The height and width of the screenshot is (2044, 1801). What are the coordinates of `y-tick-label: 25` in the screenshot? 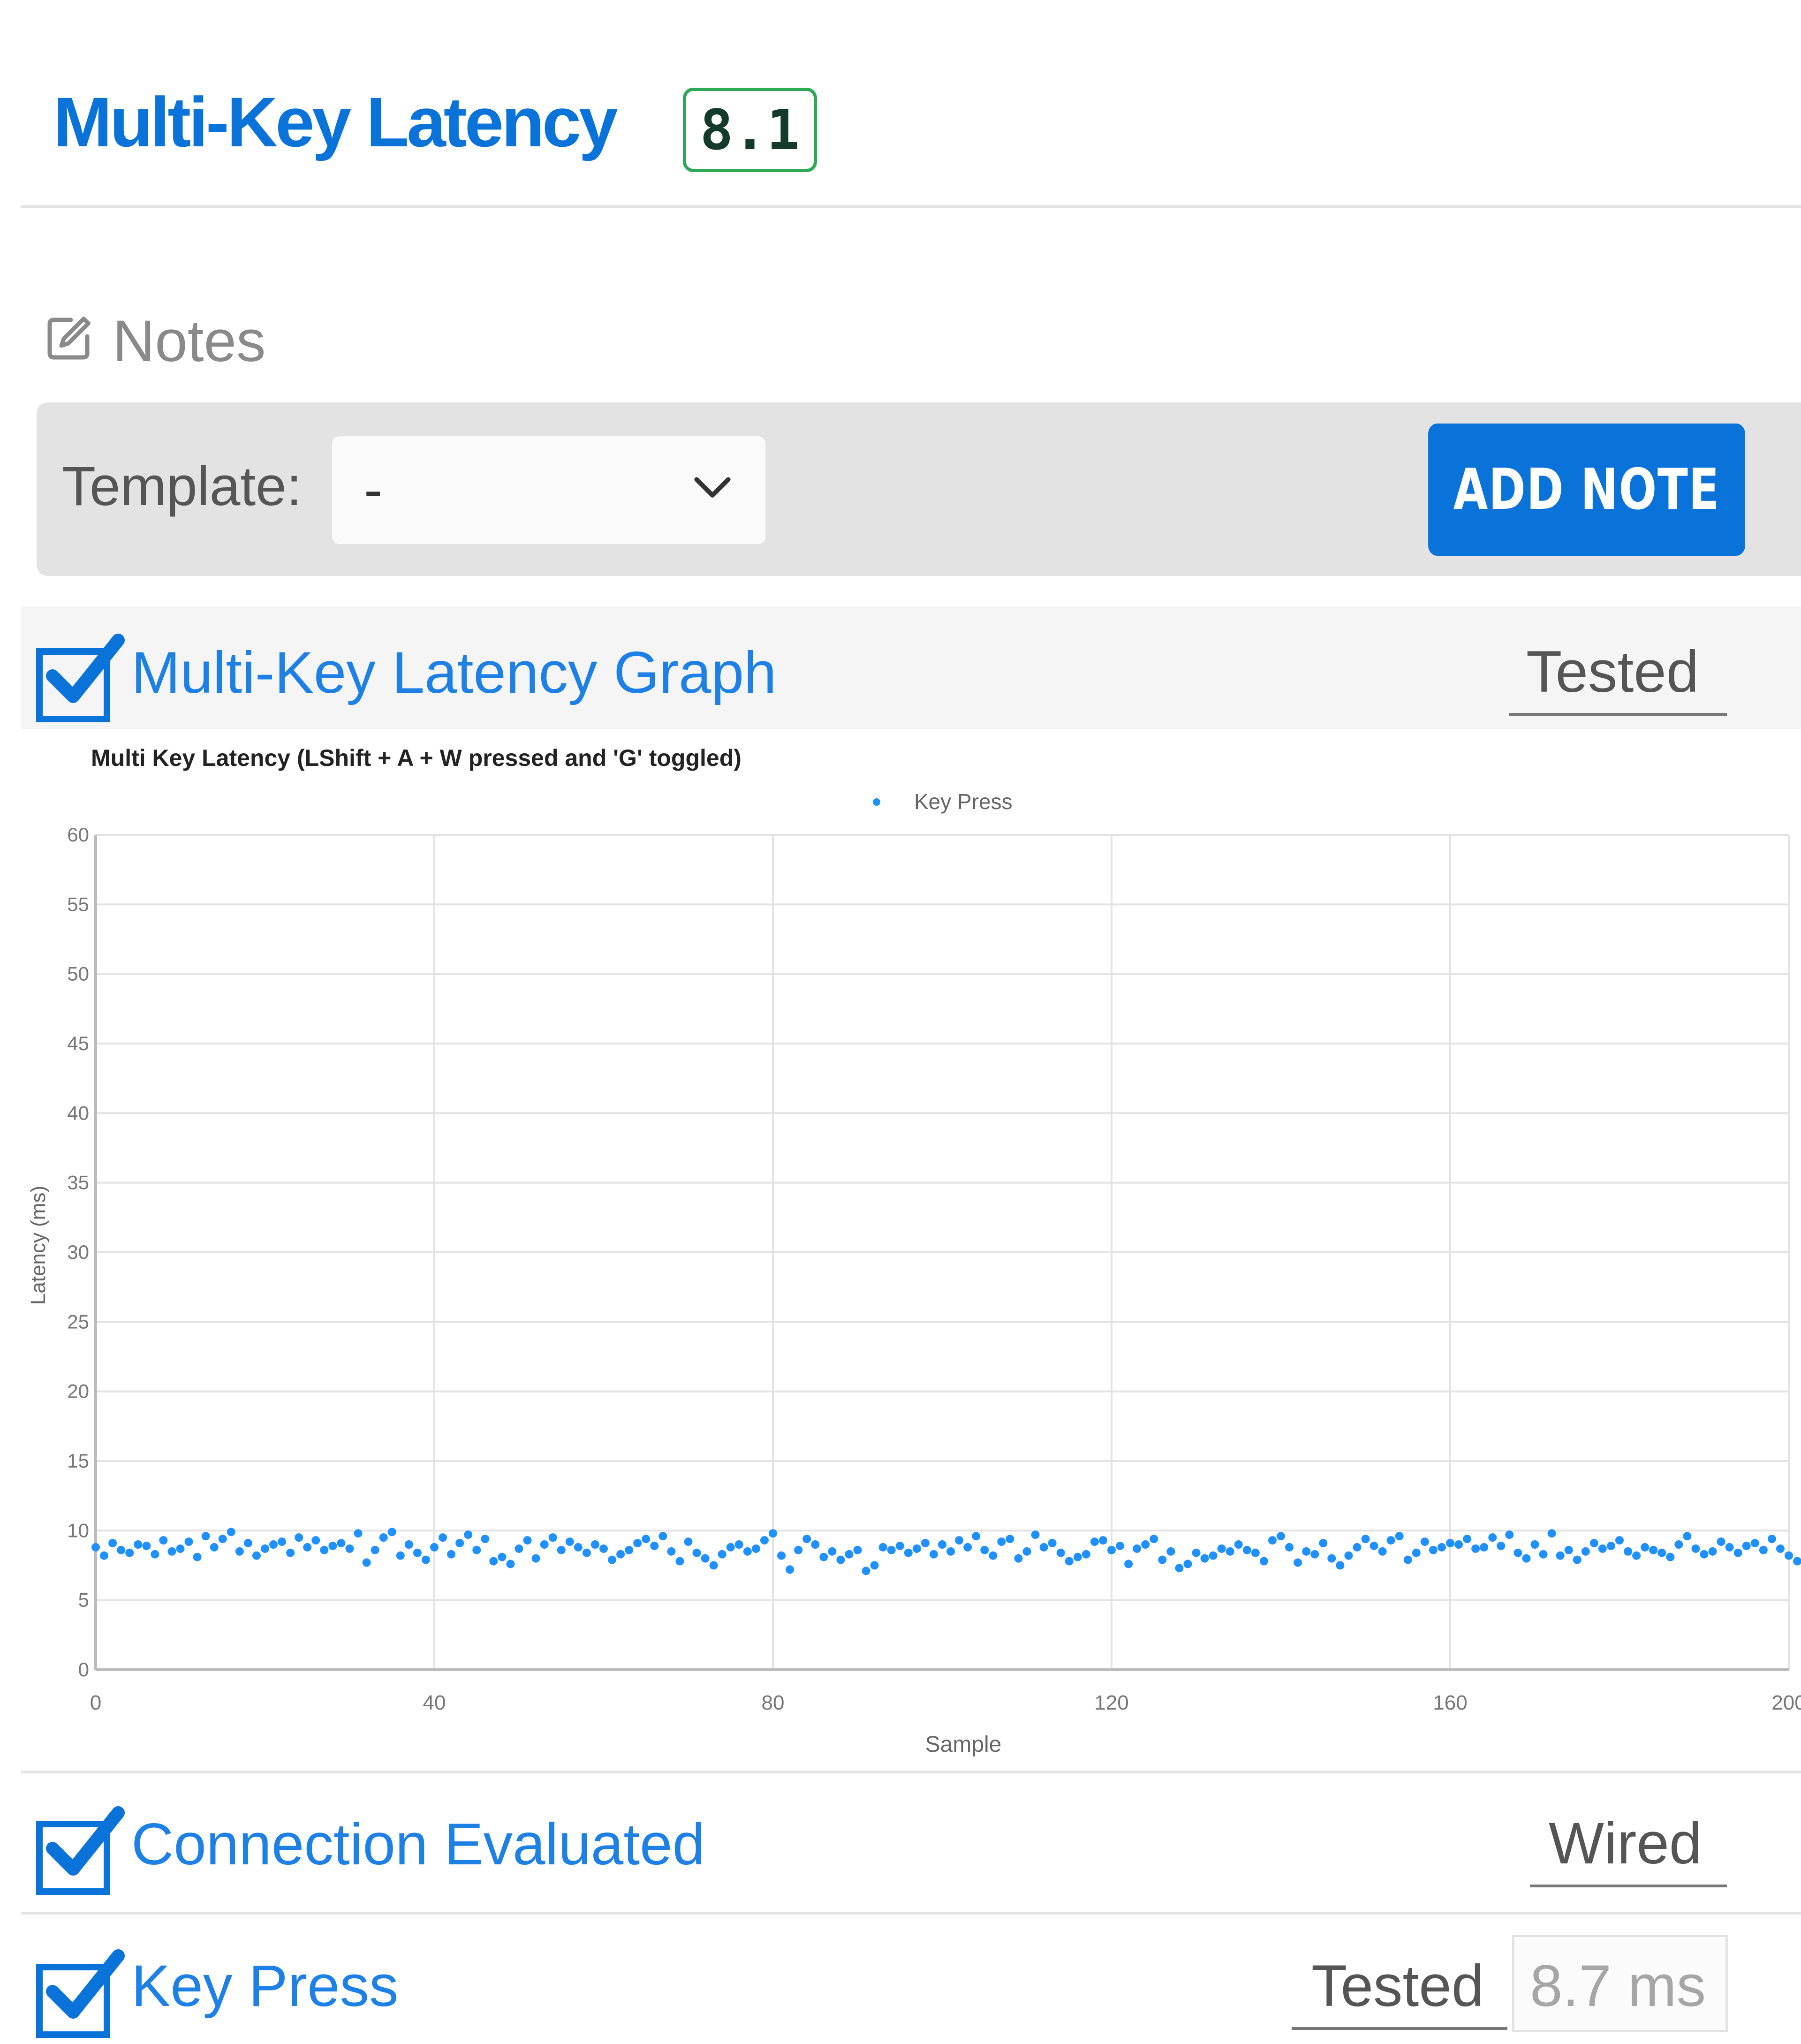 It's located at (78, 1321).